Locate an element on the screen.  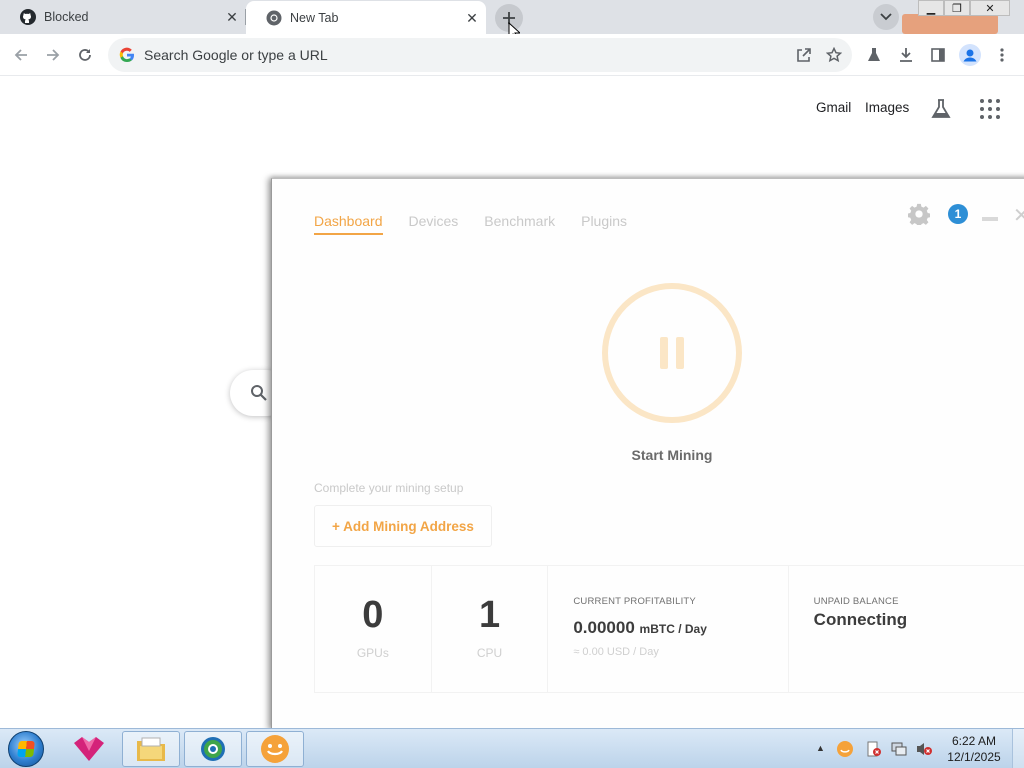
menu-kebab-icon is located at coordinates (1002, 55).